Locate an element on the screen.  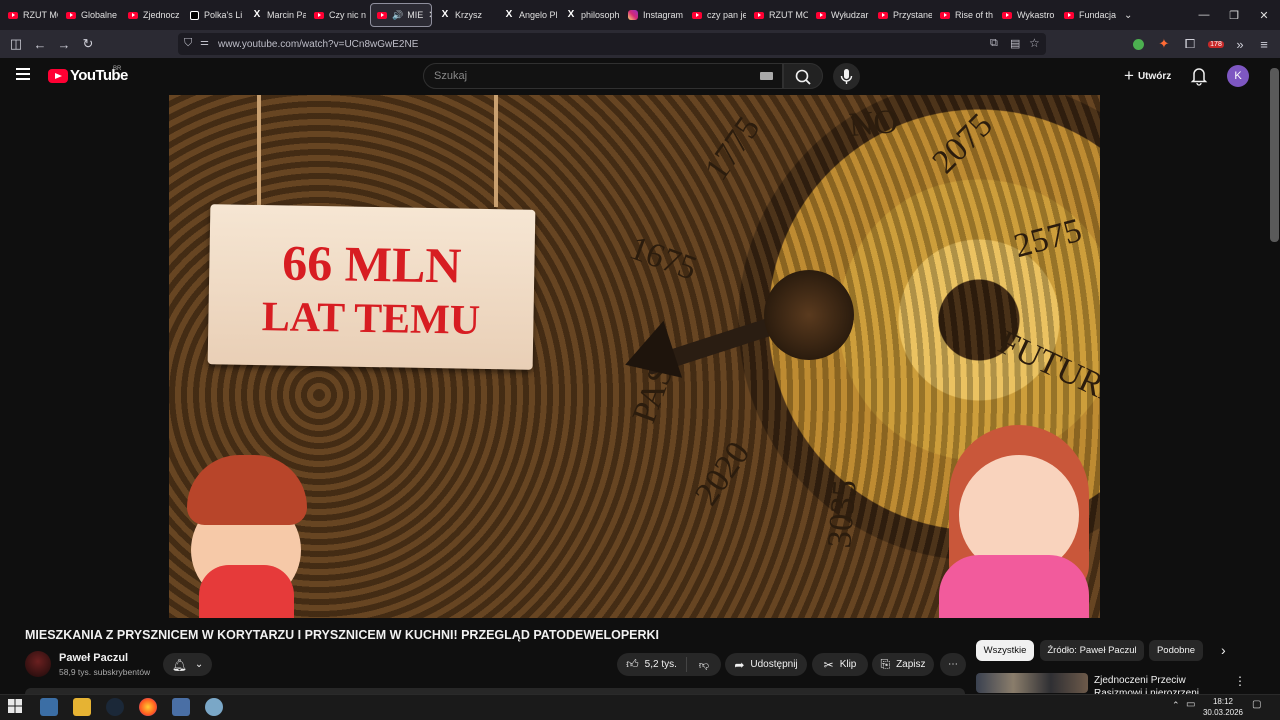
calculator-icon is located at coordinates (181, 707).